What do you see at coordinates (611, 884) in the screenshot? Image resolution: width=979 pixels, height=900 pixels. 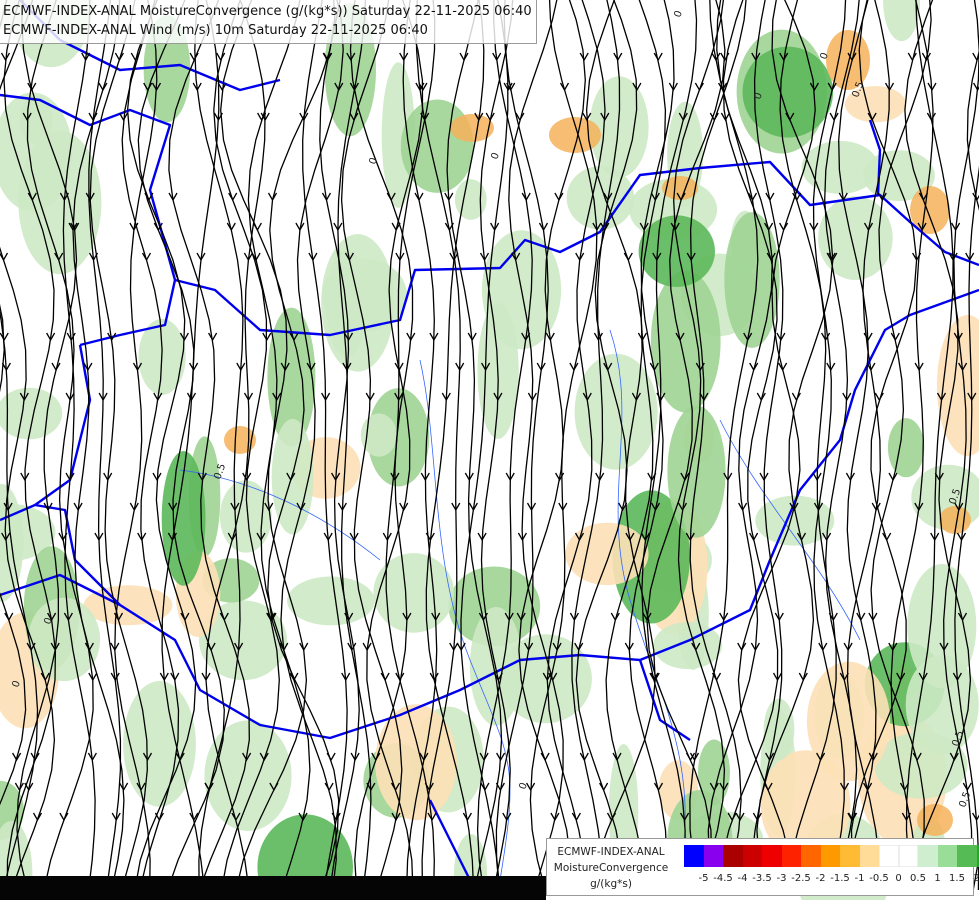 I see `legend-unit: g/(kg*s)` at bounding box center [611, 884].